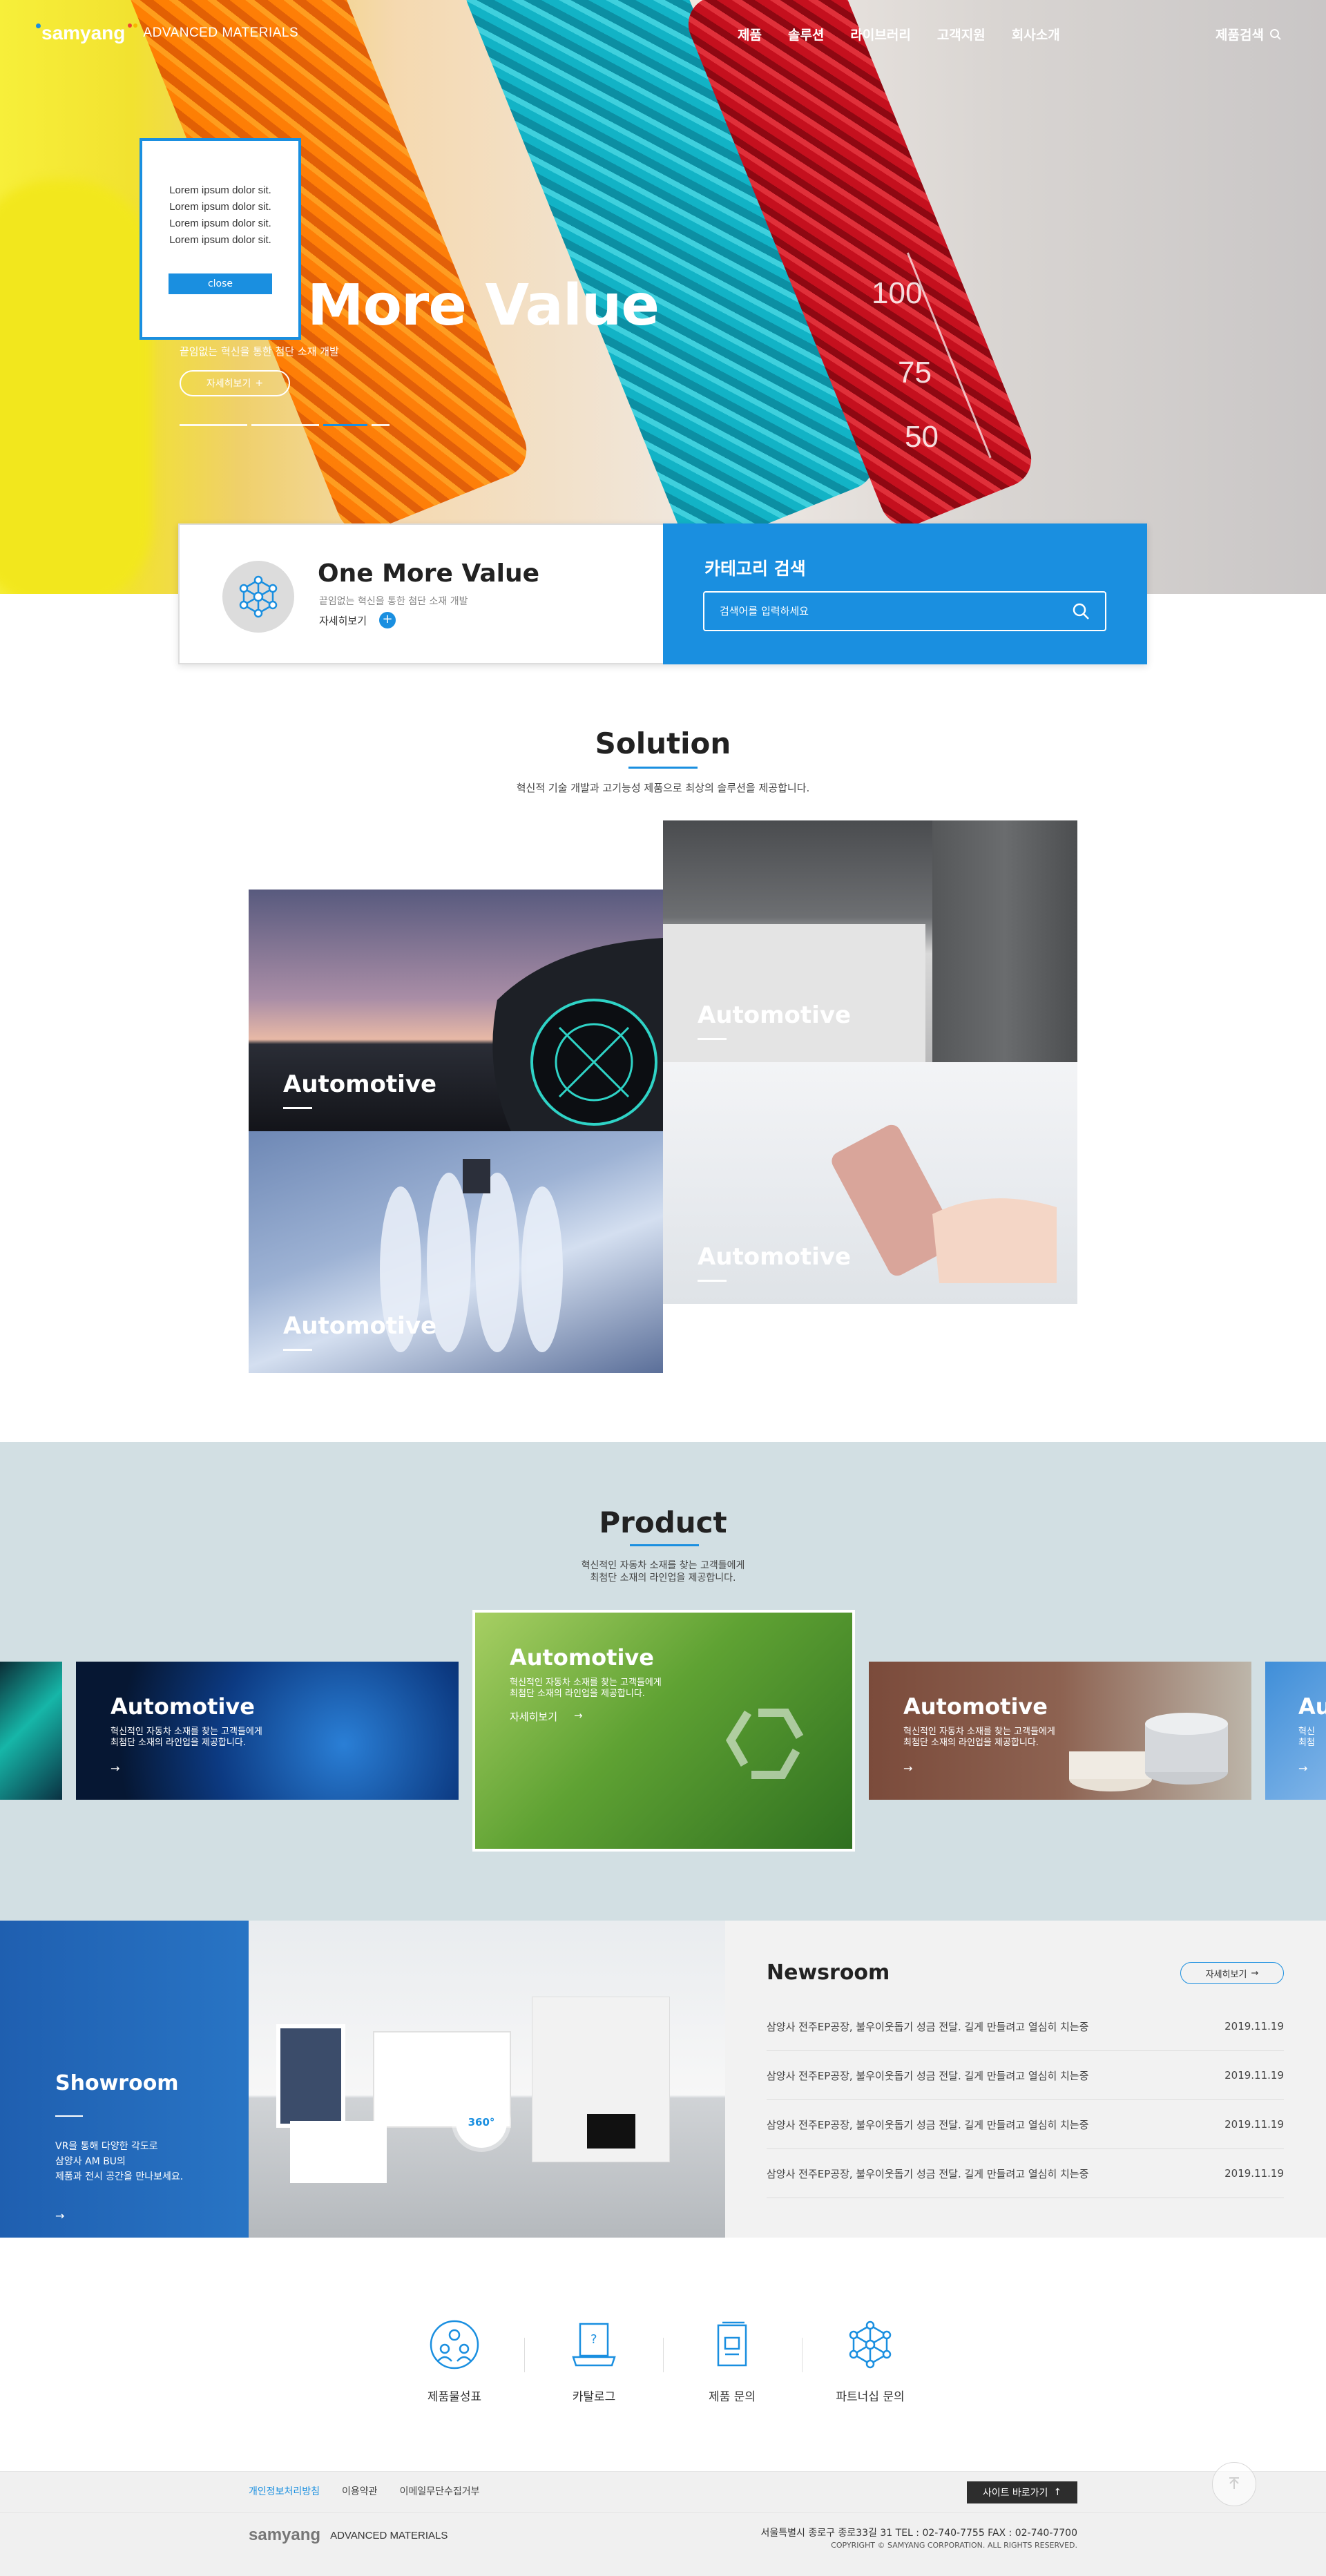  I want to click on slide-dot-3-active, so click(345, 425).